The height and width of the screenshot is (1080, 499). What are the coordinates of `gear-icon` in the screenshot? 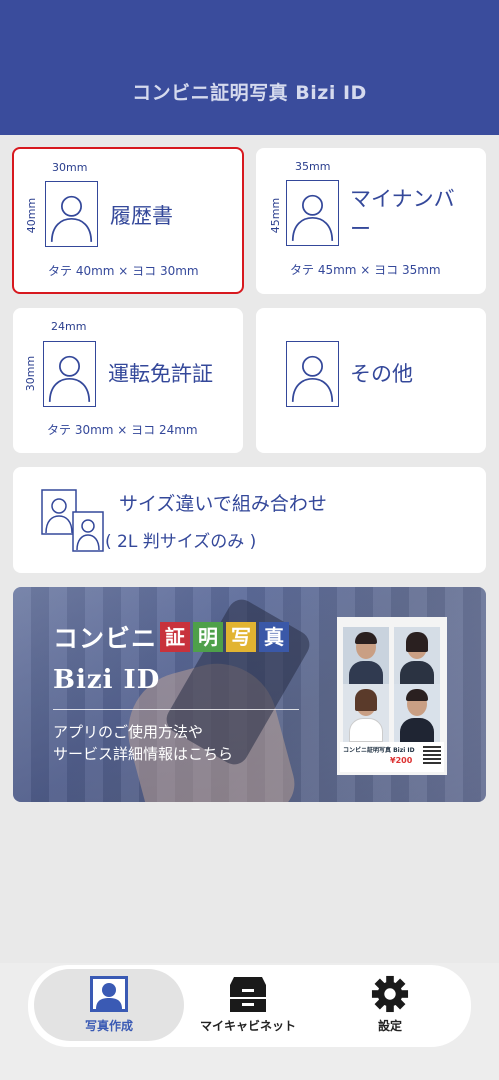 It's located at (390, 994).